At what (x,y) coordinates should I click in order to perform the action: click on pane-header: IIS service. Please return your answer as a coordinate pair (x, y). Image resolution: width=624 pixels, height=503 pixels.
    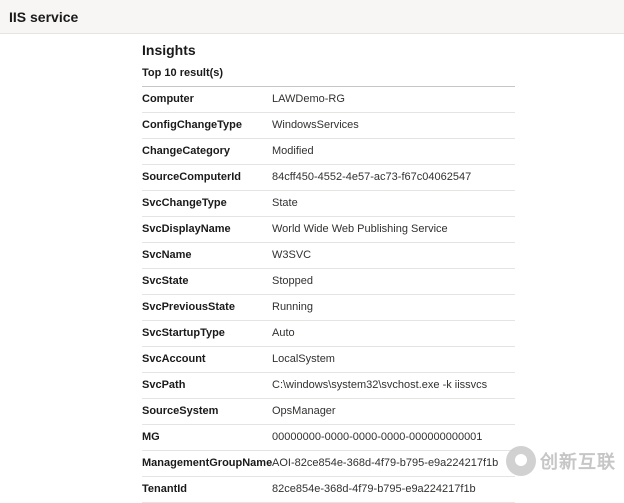
    Looking at the image, I should click on (312, 17).